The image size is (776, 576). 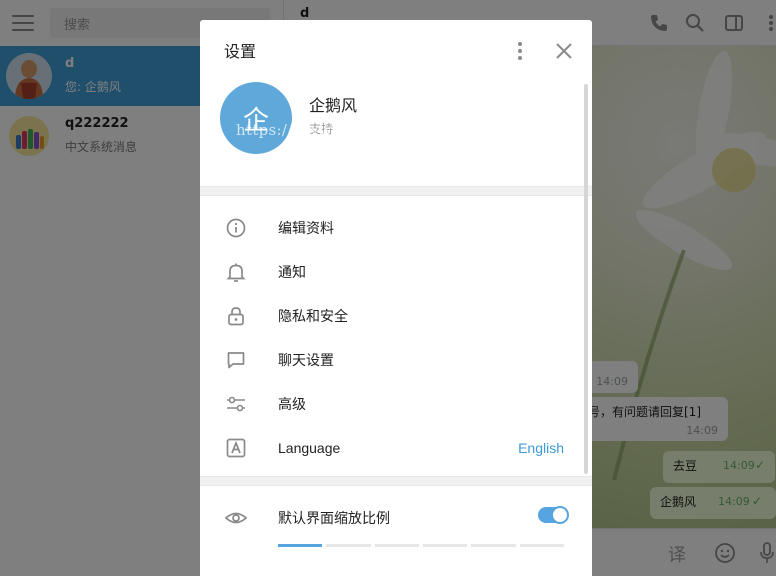 What do you see at coordinates (313, 317) in the screenshot?
I see `menu-item-label: 隐私和安全` at bounding box center [313, 317].